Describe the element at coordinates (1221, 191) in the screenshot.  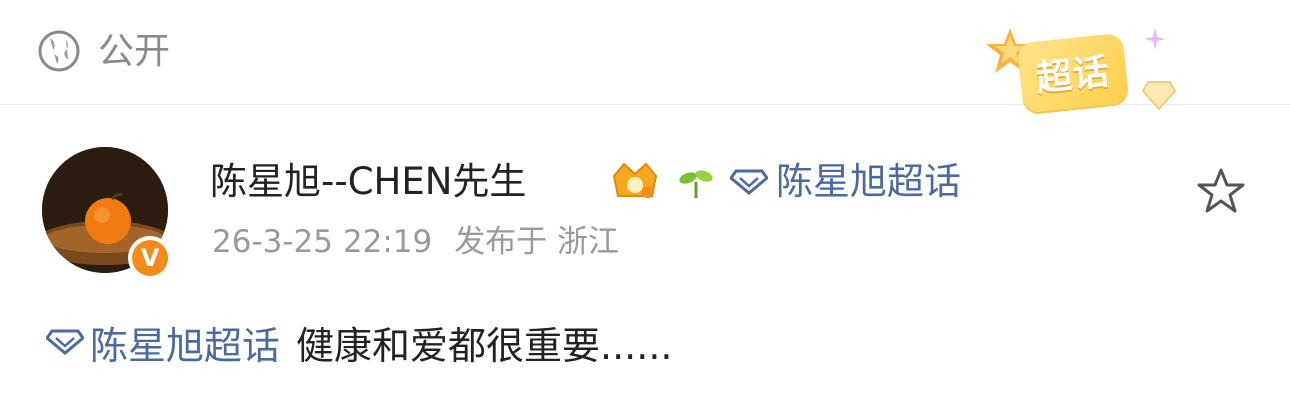
I see `star-outline-icon` at that location.